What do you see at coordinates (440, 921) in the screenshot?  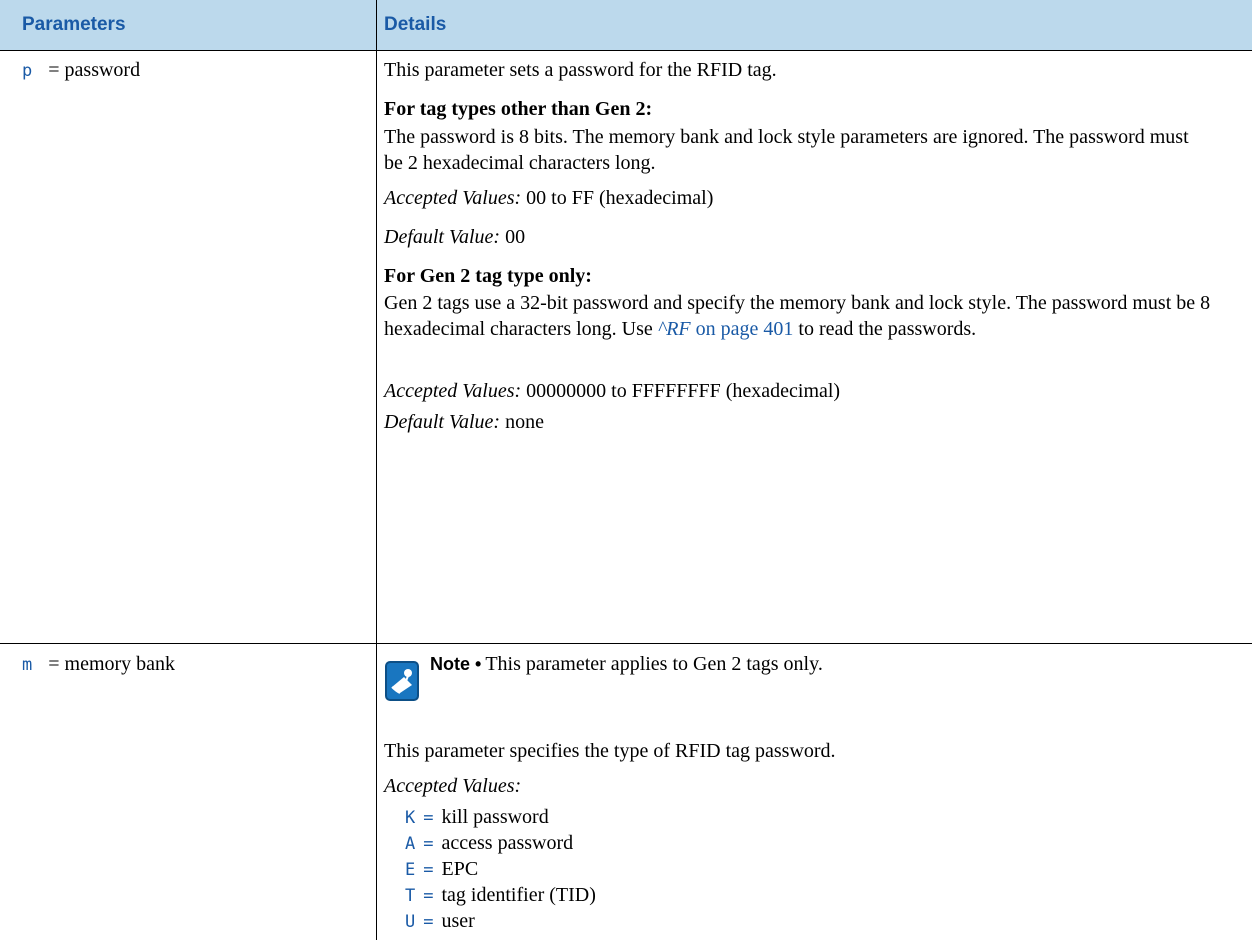 I see `value-item: U = user` at bounding box center [440, 921].